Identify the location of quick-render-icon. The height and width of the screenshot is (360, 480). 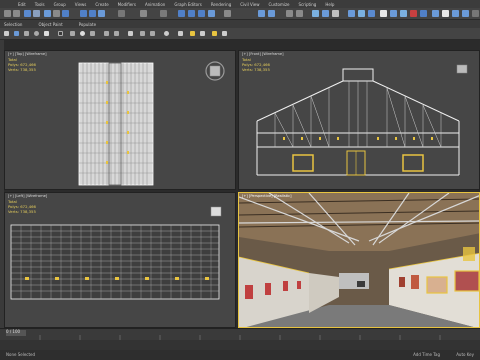
(445, 13).